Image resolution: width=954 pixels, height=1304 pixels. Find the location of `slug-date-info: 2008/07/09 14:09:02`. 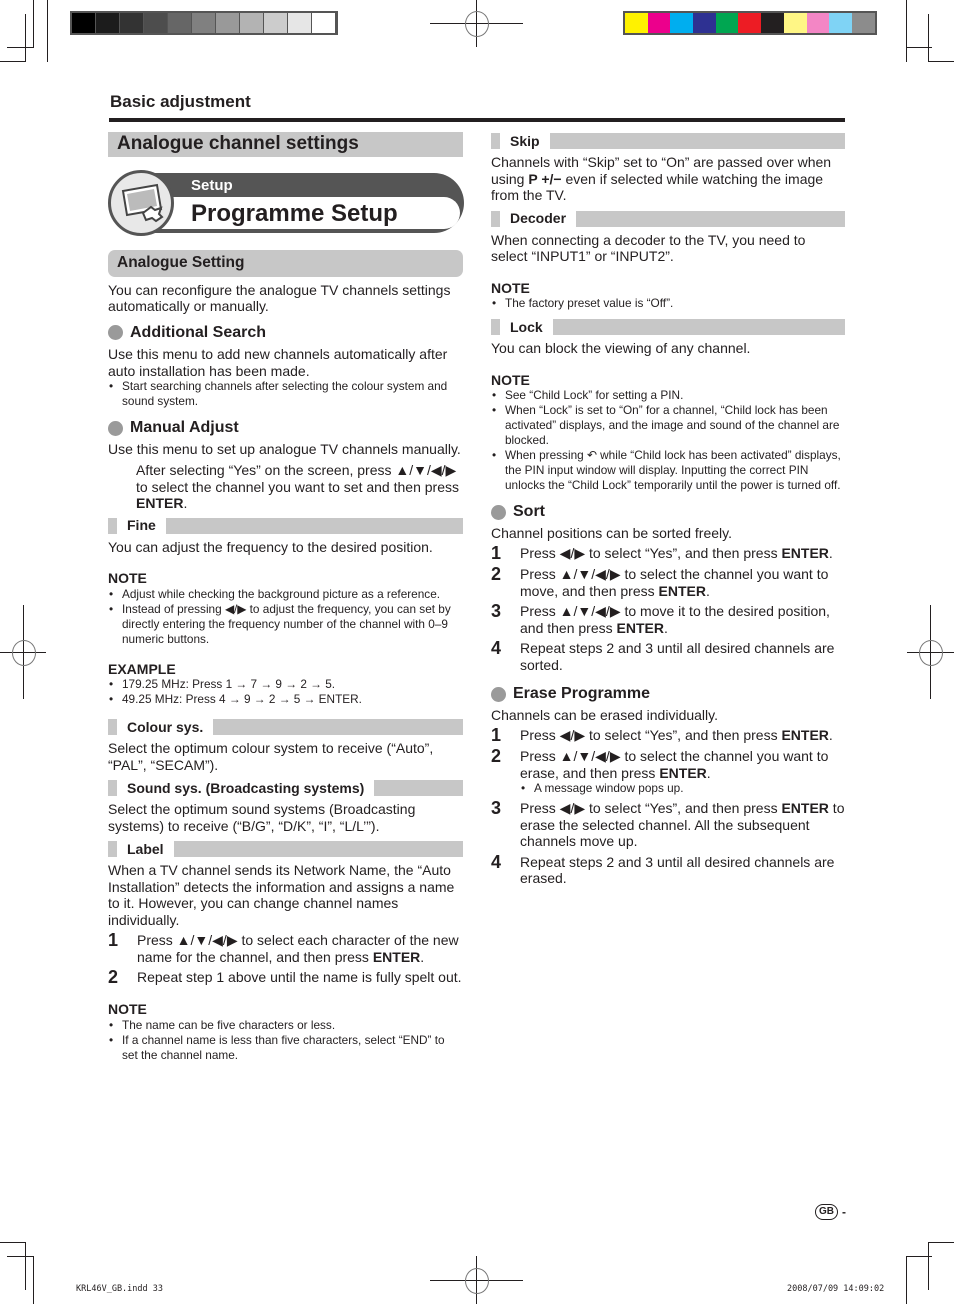

slug-date-info: 2008/07/09 14:09:02 is located at coordinates (836, 1289).